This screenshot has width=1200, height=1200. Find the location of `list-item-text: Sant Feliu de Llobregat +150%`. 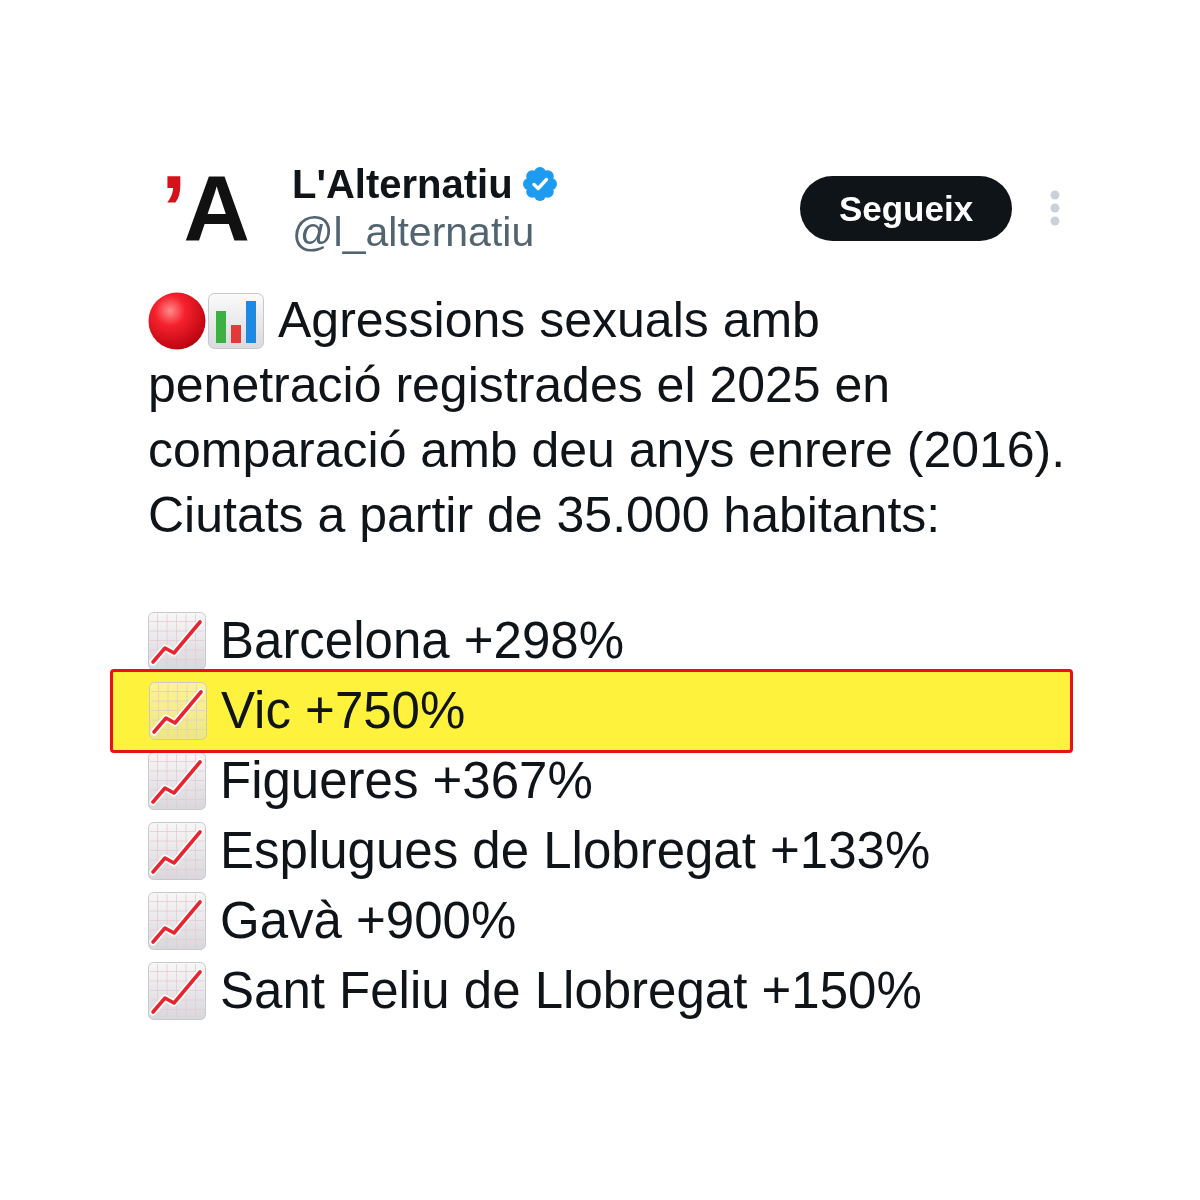

list-item-text: Sant Feliu de Llobregat +150% is located at coordinates (571, 991).